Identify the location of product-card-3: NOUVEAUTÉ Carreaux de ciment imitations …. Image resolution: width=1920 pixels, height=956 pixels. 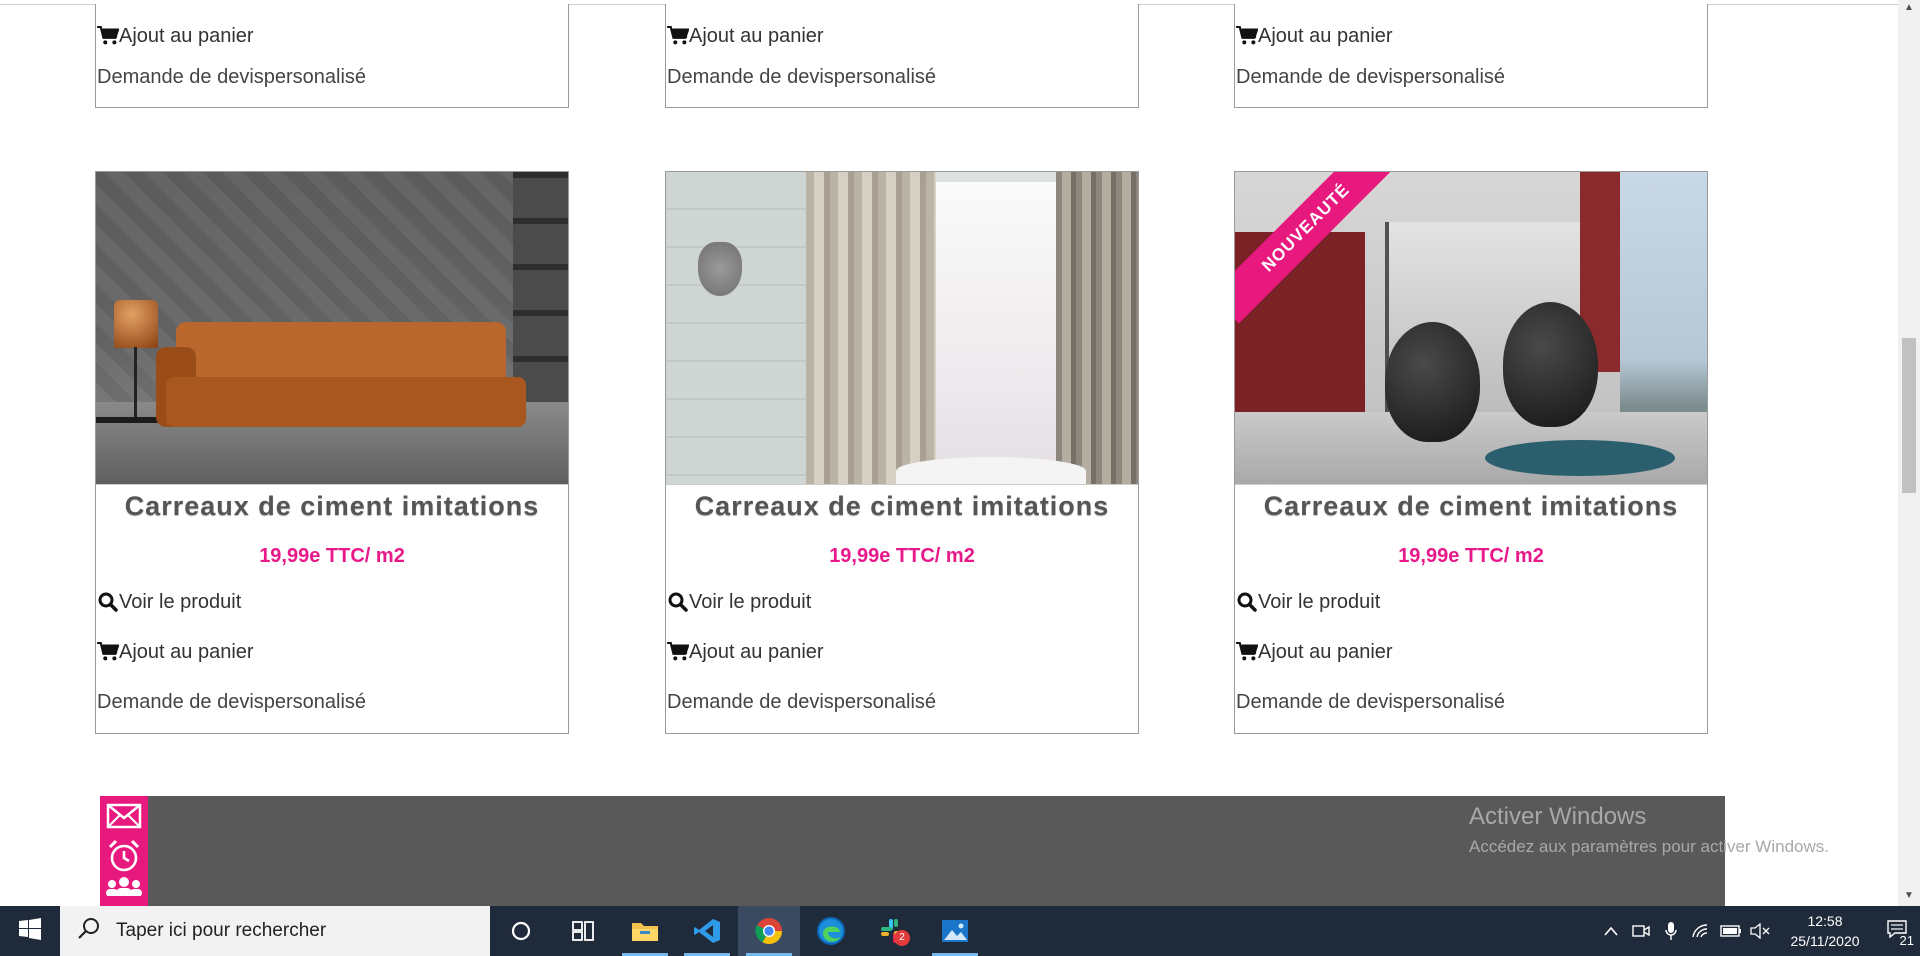
(1471, 452).